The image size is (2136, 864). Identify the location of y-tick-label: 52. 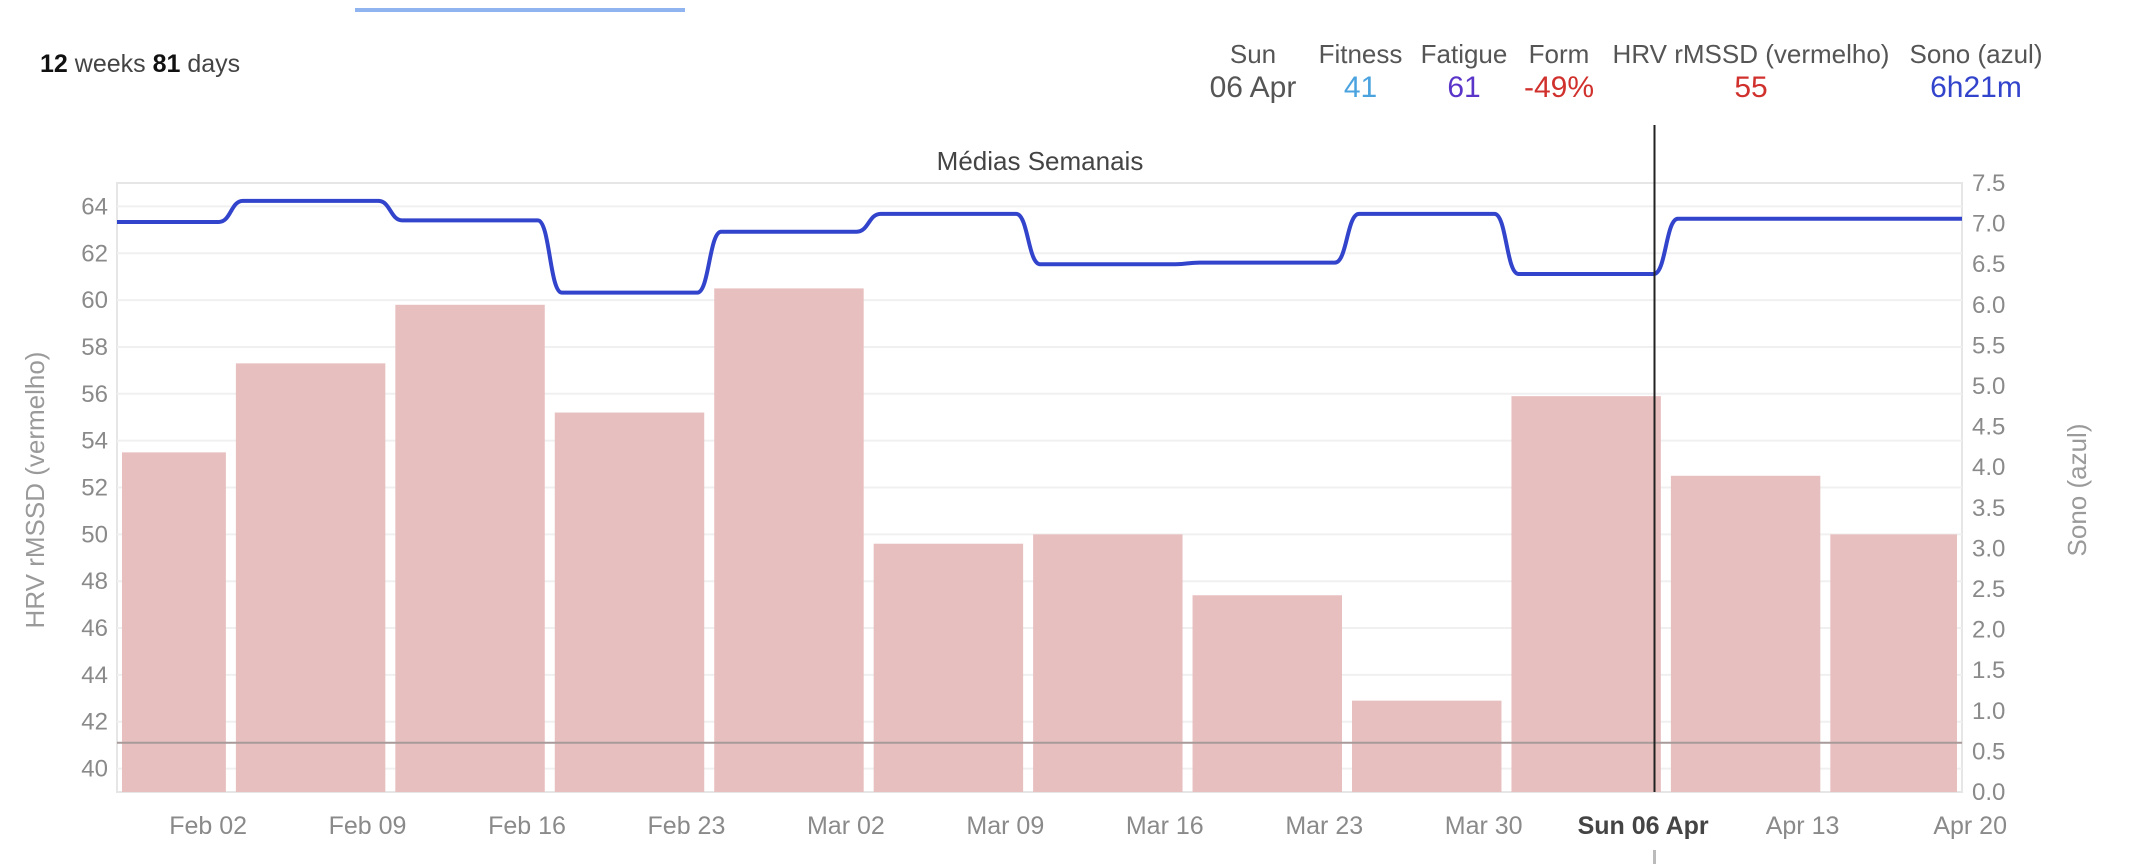
(94, 488).